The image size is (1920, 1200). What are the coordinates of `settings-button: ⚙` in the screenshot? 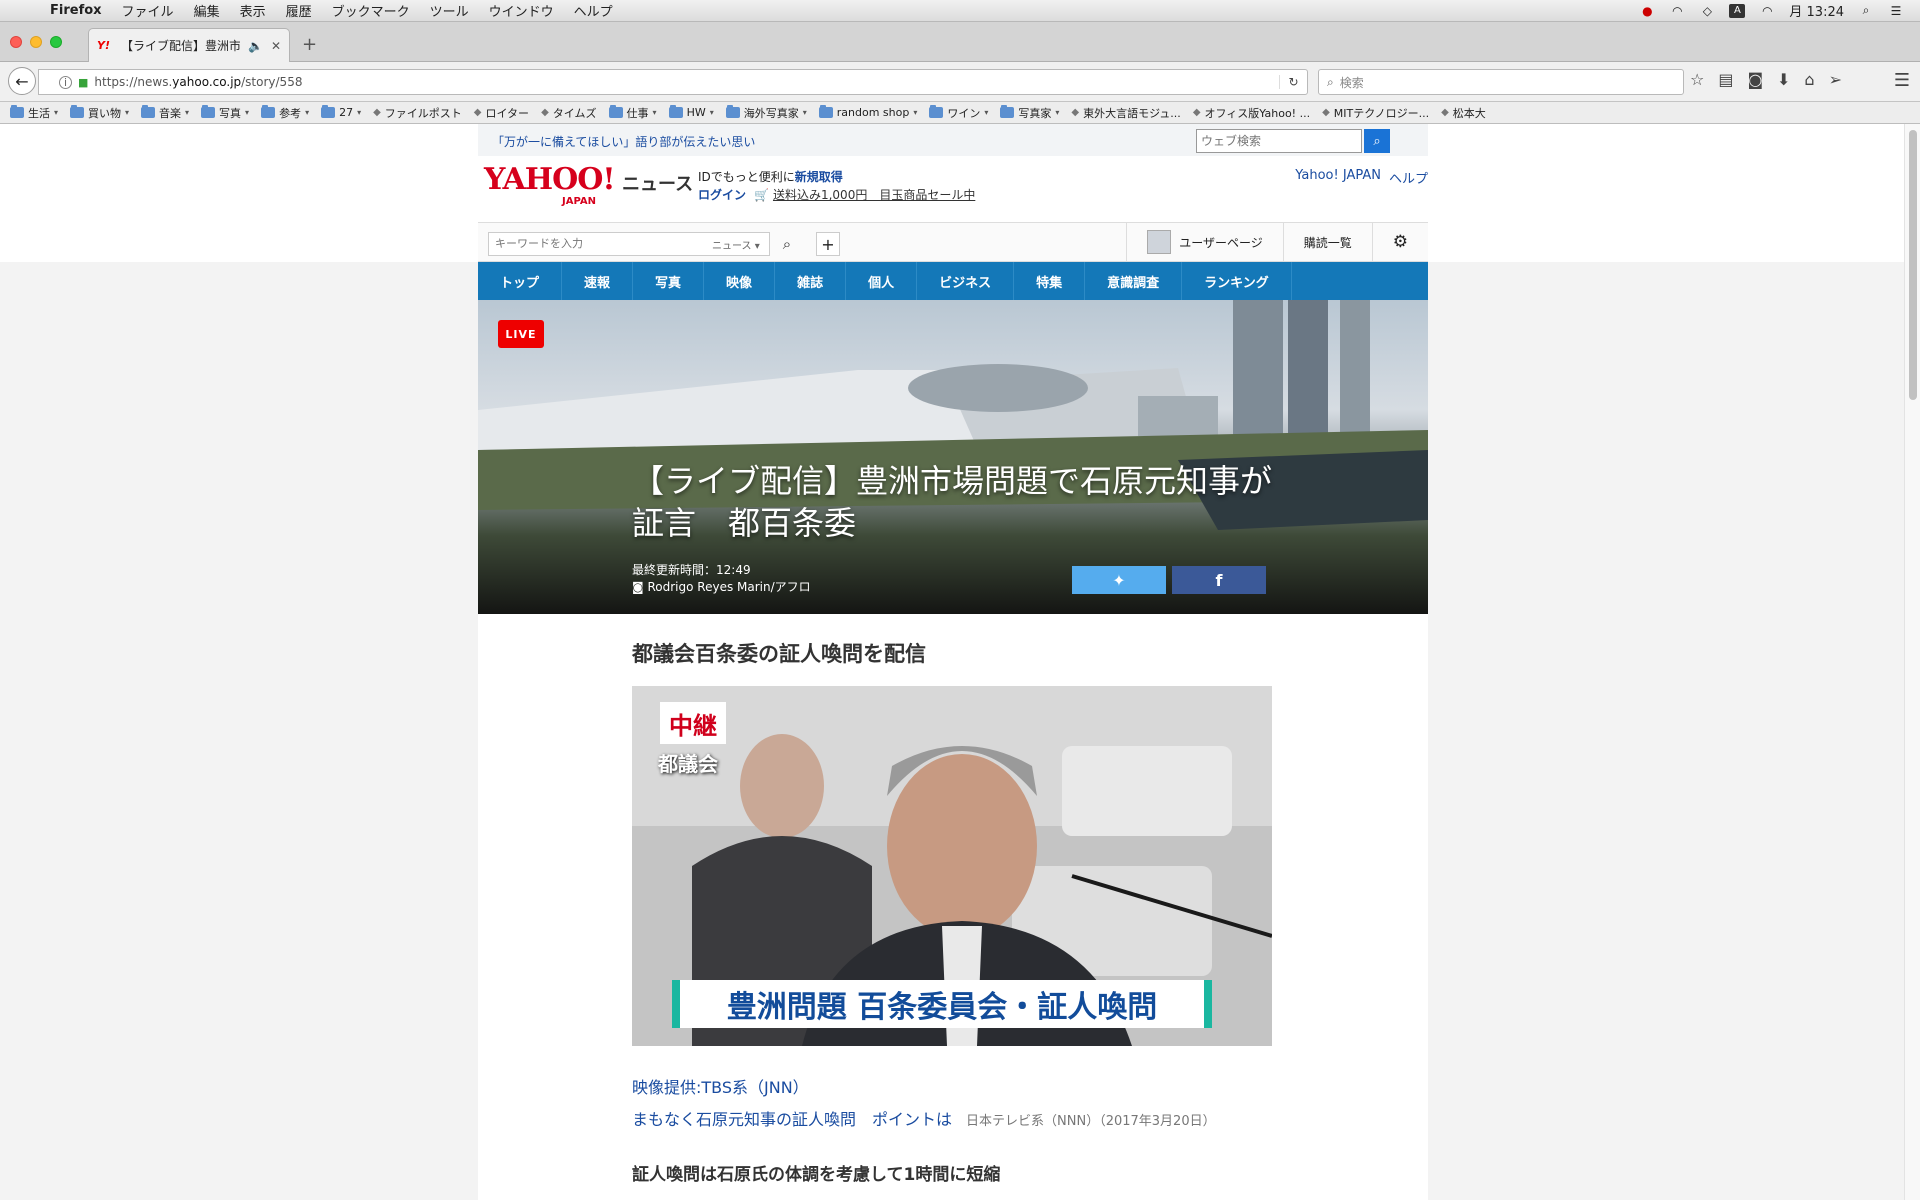 It's located at (1399, 242).